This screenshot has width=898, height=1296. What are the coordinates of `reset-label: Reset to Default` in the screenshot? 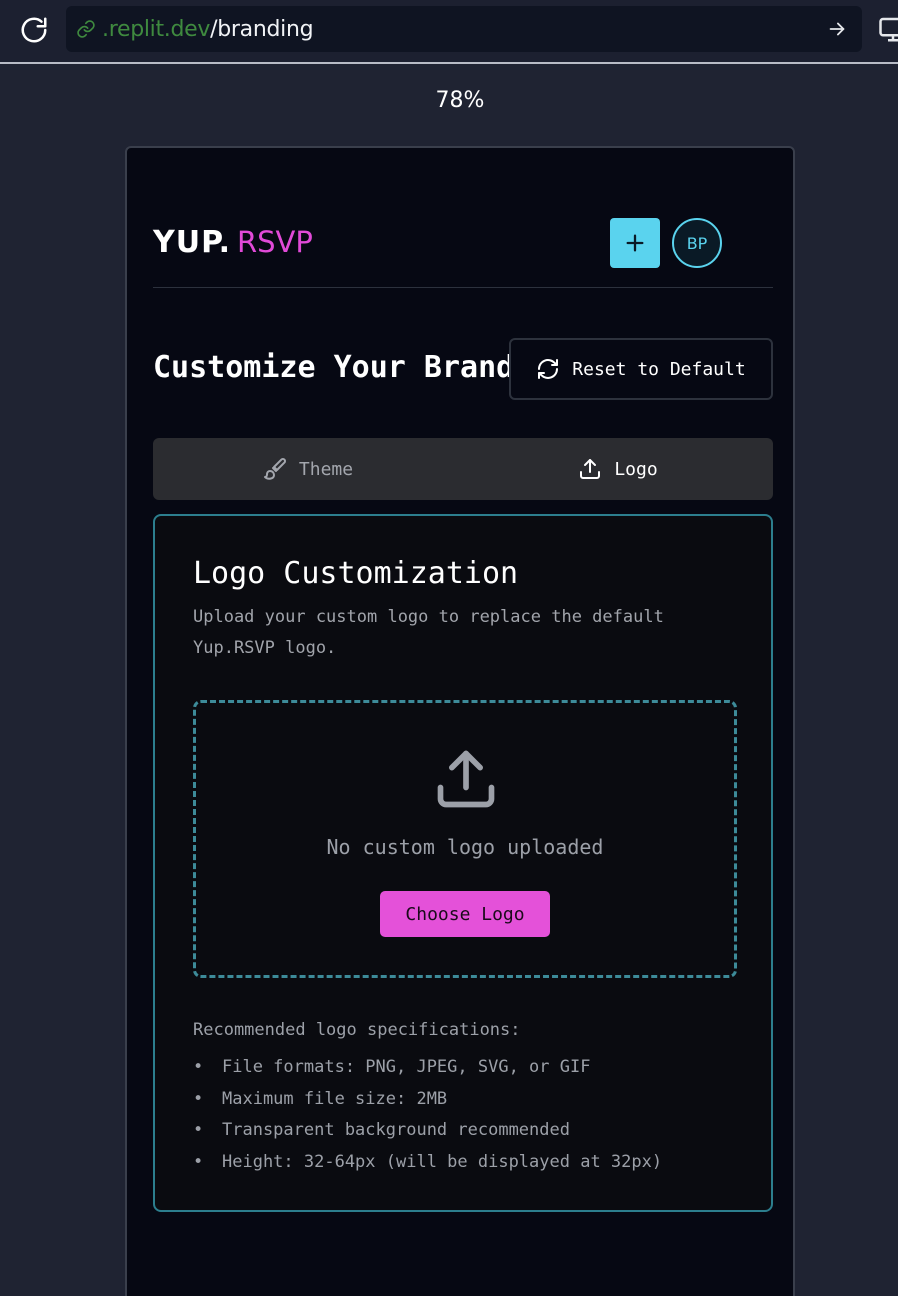 It's located at (659, 369).